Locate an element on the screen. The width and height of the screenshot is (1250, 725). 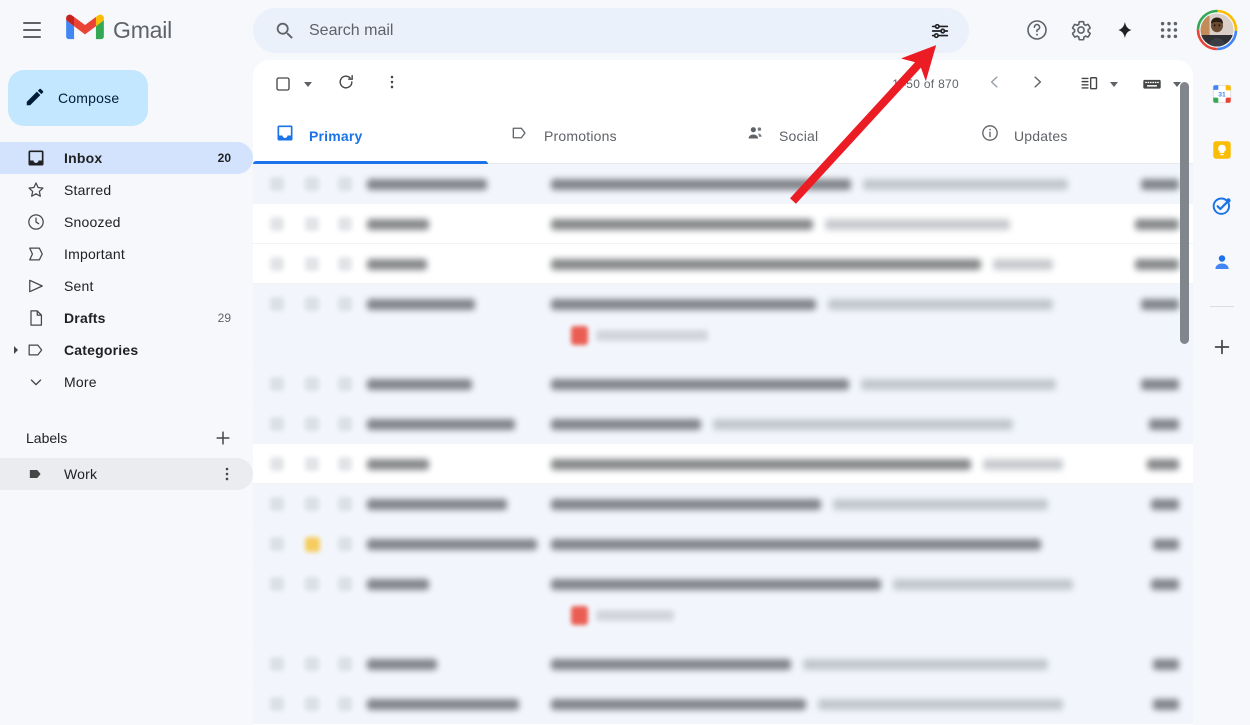
hamburger-icon is located at coordinates (32, 30).